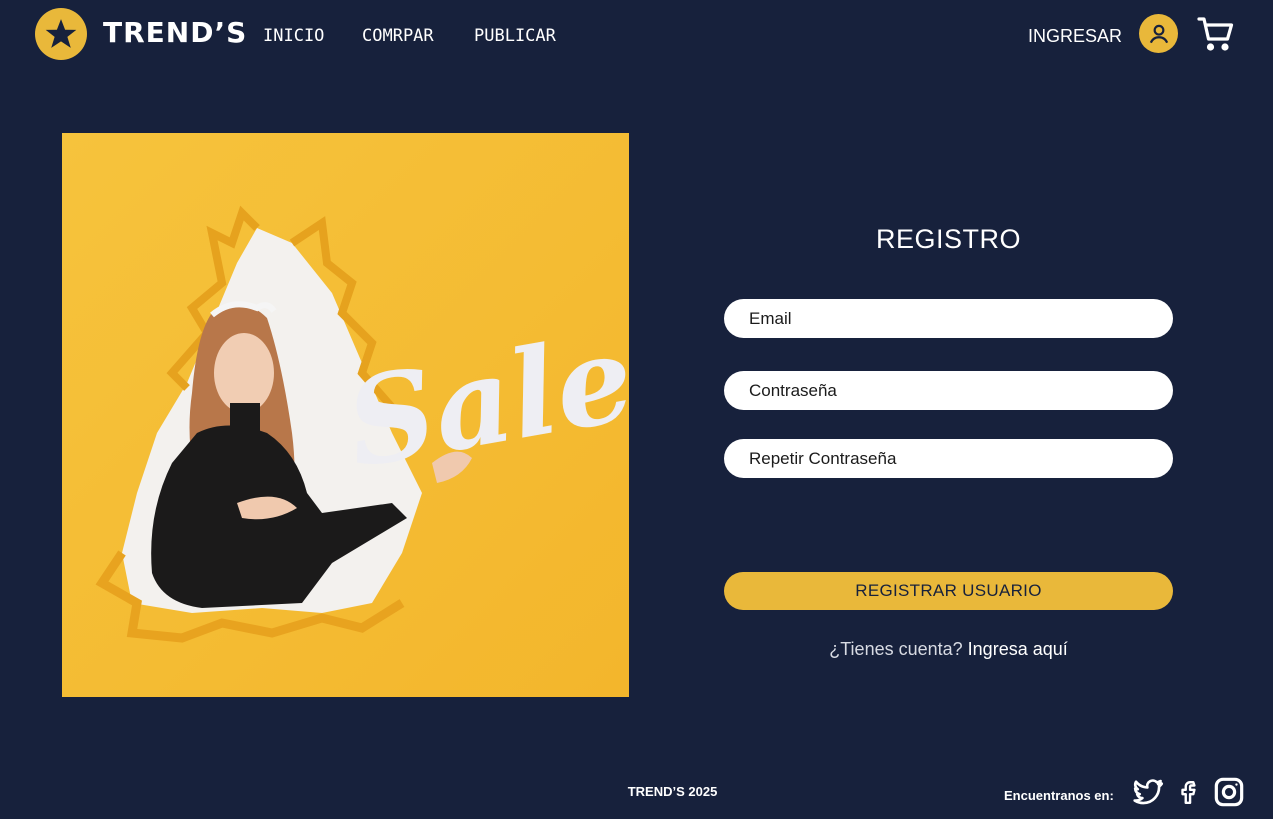 The width and height of the screenshot is (1273, 819). I want to click on register-button: REGISTRAR USUARIO, so click(948, 591).